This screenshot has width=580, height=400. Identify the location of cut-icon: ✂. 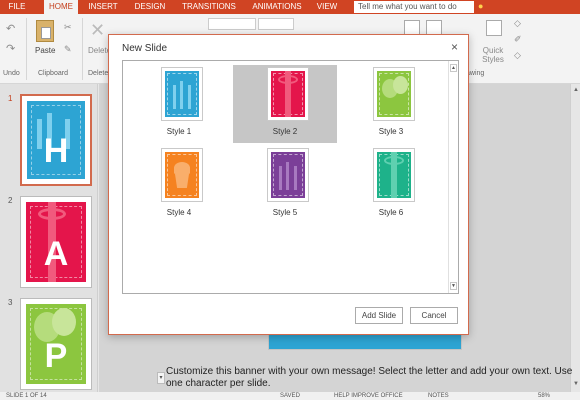
(68, 27).